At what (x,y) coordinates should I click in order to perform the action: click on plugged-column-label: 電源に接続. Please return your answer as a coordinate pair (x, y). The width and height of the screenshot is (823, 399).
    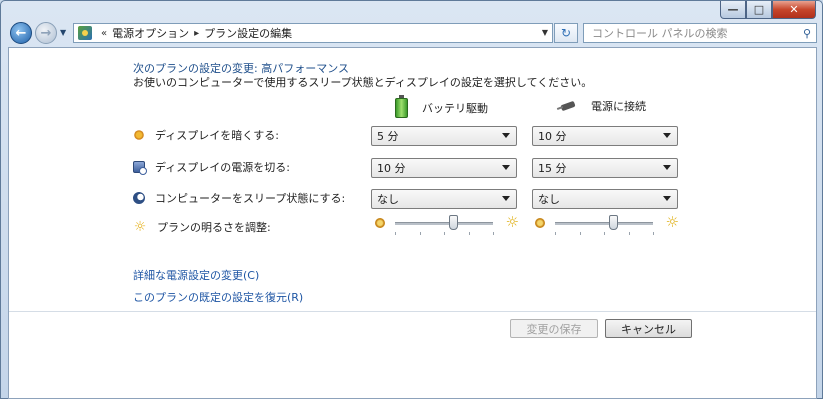
    Looking at the image, I should click on (618, 106).